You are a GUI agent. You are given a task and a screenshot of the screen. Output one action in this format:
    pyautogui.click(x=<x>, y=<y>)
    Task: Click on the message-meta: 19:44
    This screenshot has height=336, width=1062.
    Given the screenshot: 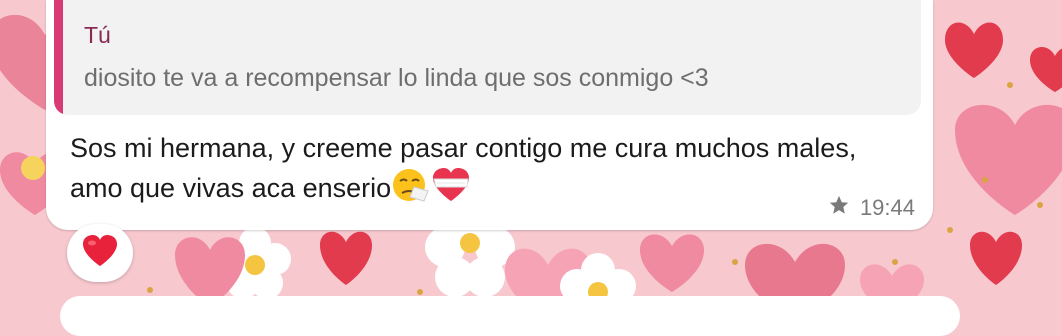 What is the action you would take?
    pyautogui.click(x=871, y=208)
    